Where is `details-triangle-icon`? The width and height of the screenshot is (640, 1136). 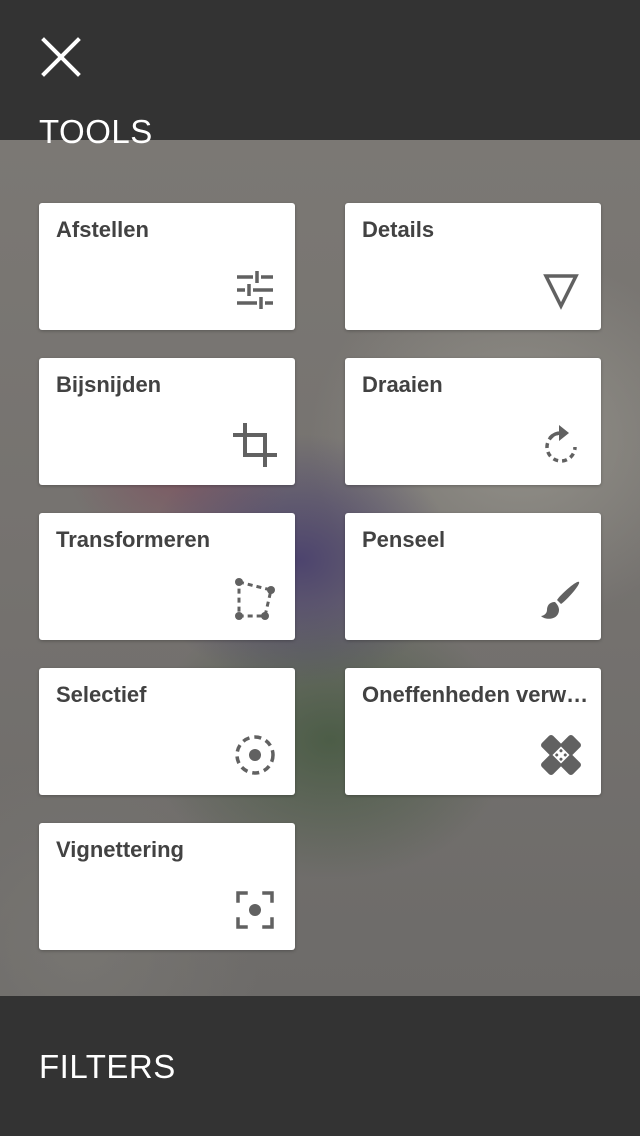
details-triangle-icon is located at coordinates (561, 290).